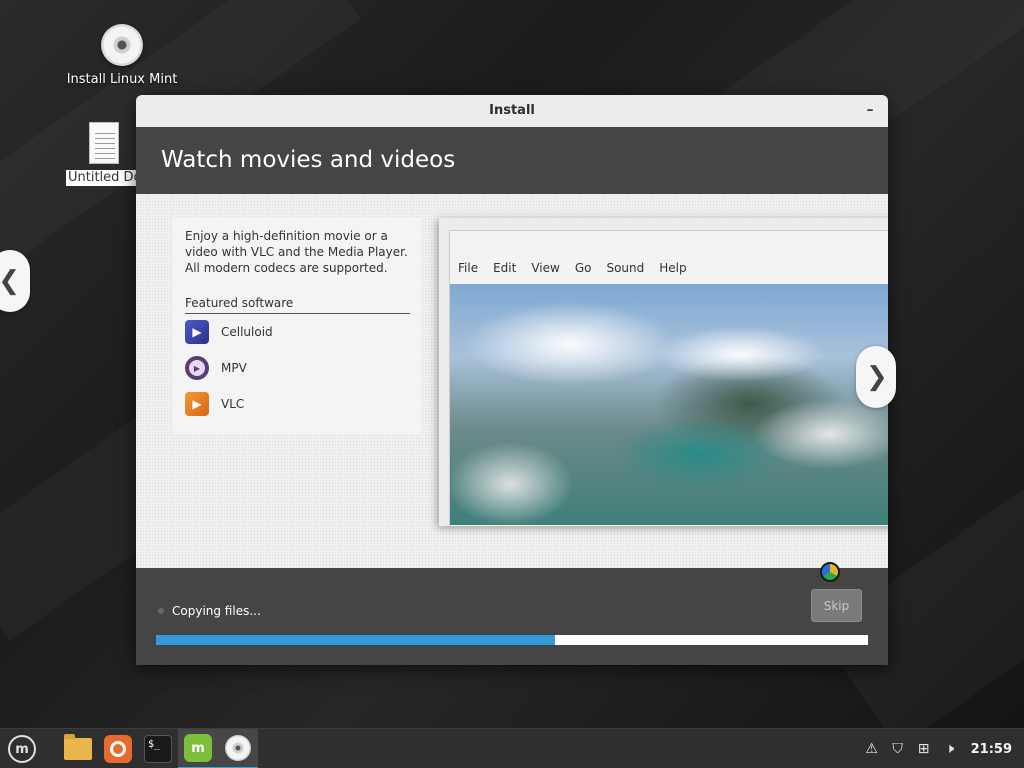 This screenshot has height=768, width=1024. I want to click on shield-icon: ⛉, so click(898, 749).